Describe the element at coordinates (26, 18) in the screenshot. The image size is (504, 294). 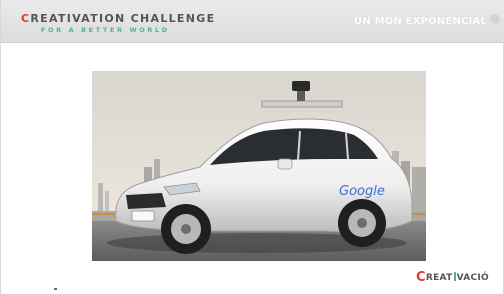
I see `brand-title-initial: C` at that location.